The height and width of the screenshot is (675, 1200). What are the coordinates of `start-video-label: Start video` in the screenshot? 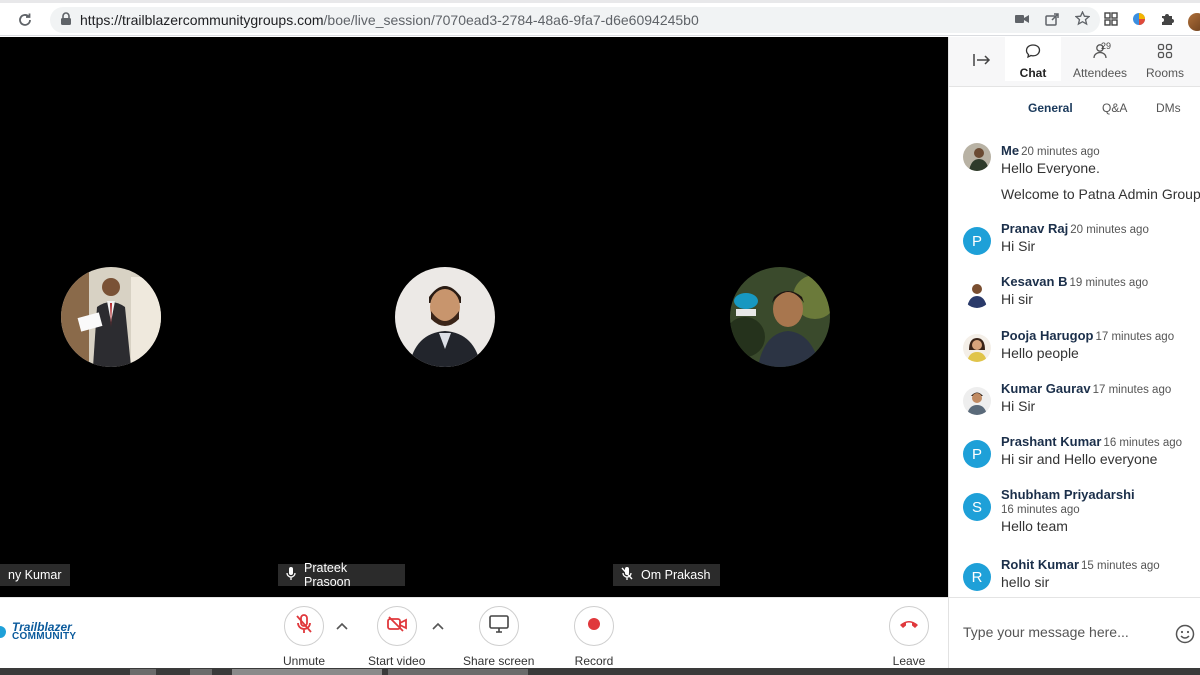 It's located at (397, 661).